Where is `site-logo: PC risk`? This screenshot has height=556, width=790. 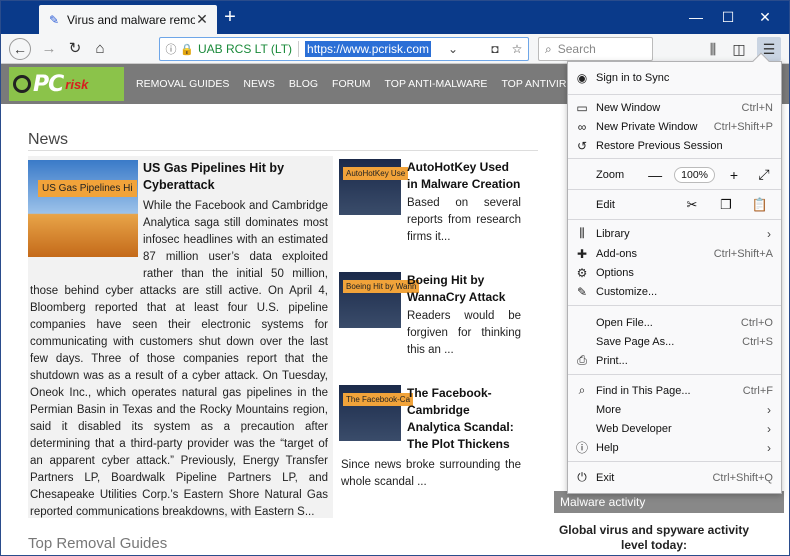 site-logo: PC risk is located at coordinates (66, 84).